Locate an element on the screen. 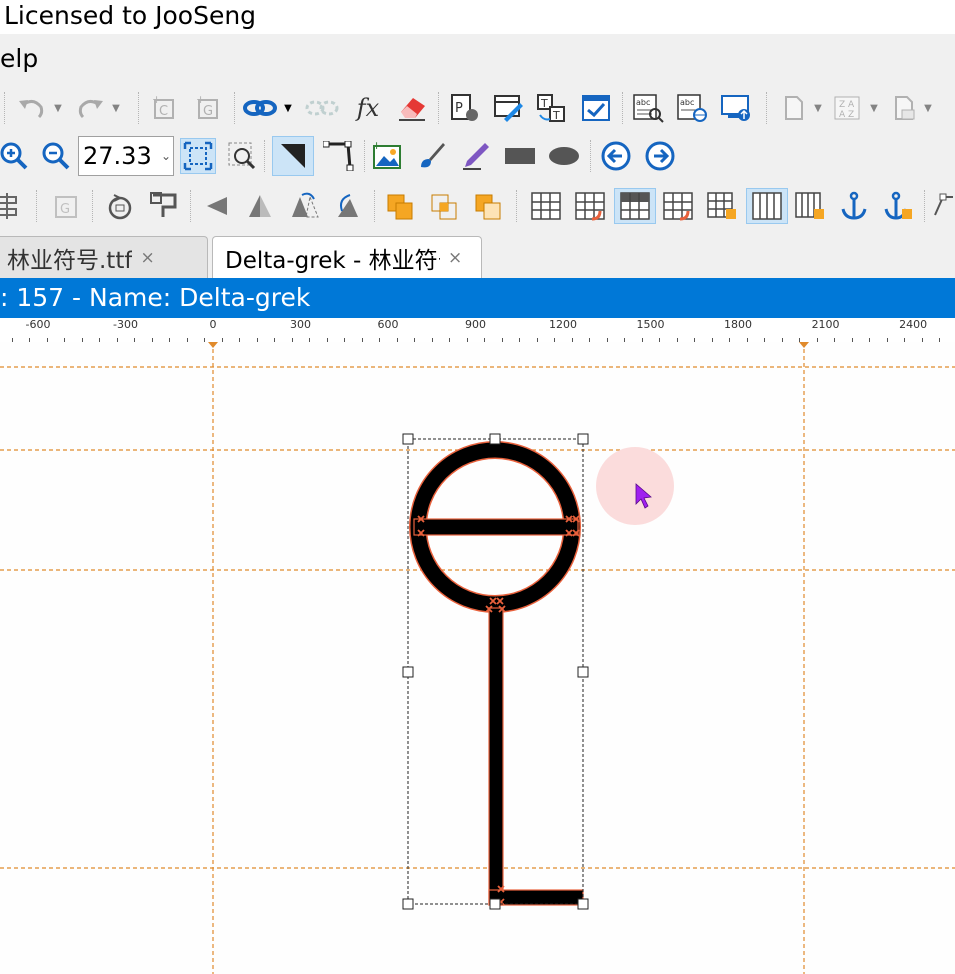 This screenshot has width=955, height=974. glyph-status-text: : 157 - Name: Delta-grek is located at coordinates (155, 297).